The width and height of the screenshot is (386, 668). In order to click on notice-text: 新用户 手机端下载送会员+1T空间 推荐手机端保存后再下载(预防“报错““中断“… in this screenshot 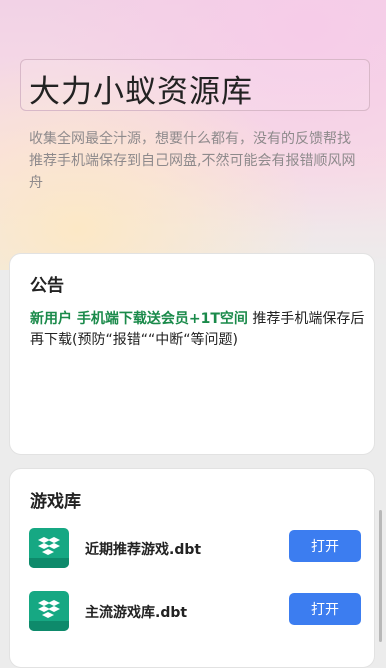, I will do `click(197, 330)`.